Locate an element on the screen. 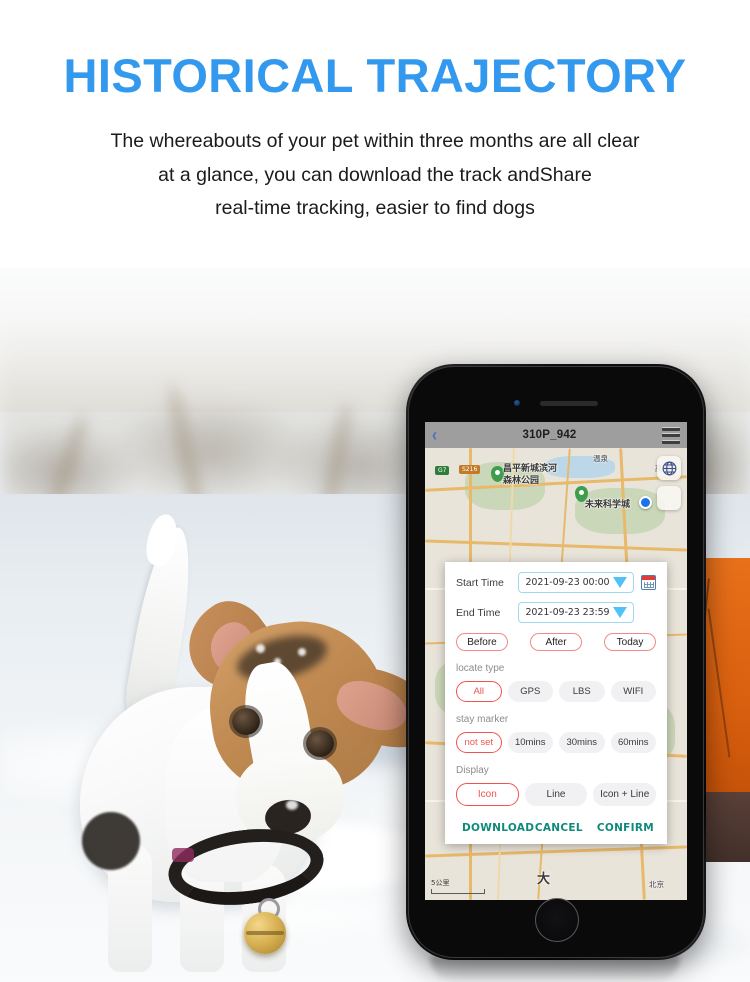  app-titlebar: ‹ 310P_942 is located at coordinates (556, 435).